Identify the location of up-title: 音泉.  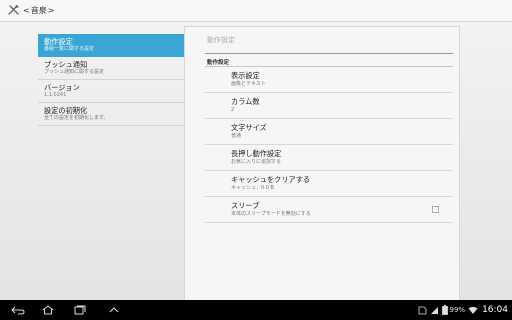
(38, 10).